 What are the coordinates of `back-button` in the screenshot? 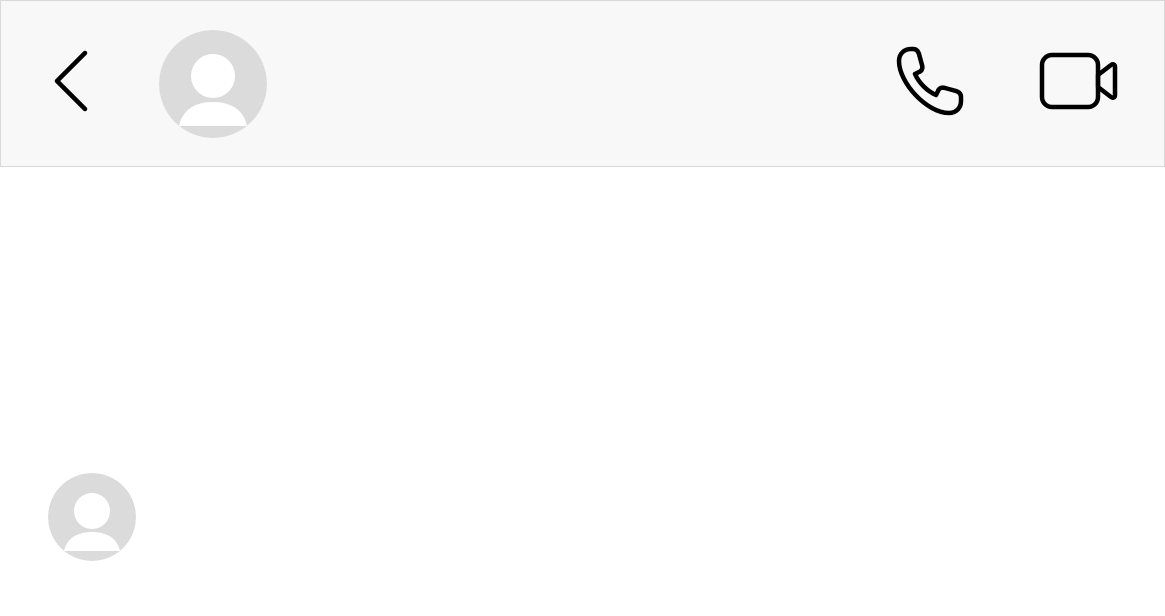 It's located at (71, 81).